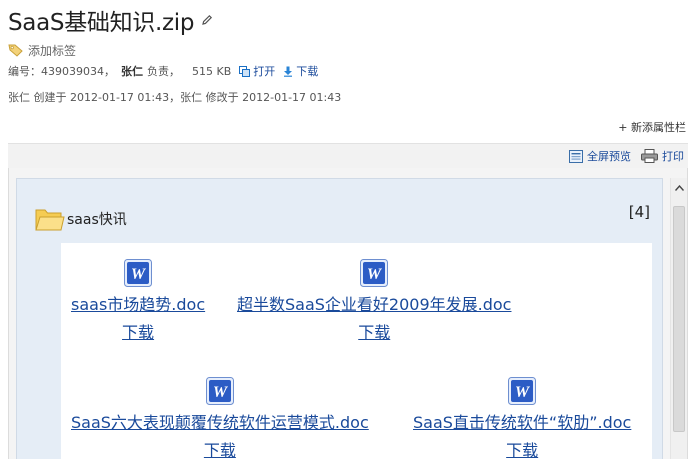 The image size is (688, 459). What do you see at coordinates (138, 305) in the screenshot?
I see `file-name-link: saas市场趋势.doc` at bounding box center [138, 305].